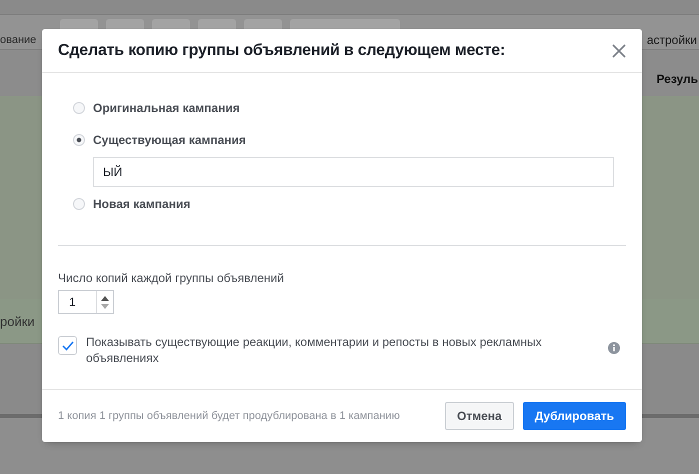  What do you see at coordinates (171, 278) in the screenshot?
I see `copies-label: Число копий каждой группы объявлений` at bounding box center [171, 278].